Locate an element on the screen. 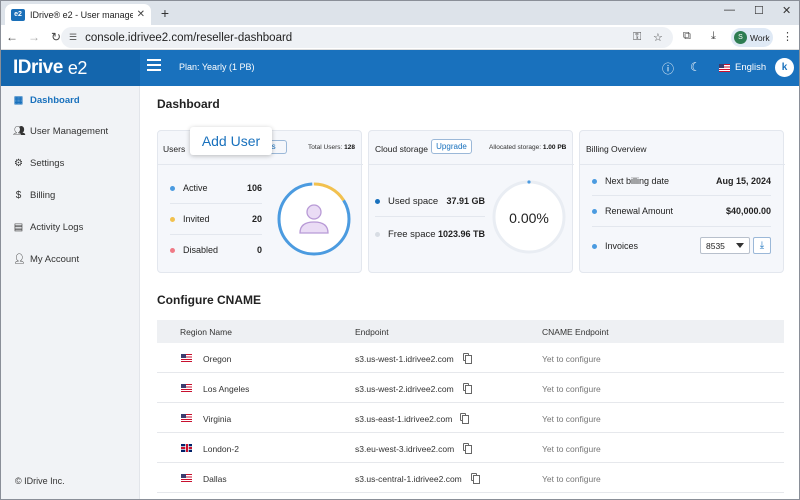 This screenshot has width=800, height=500. sidebar-item-label: User Management is located at coordinates (69, 131).